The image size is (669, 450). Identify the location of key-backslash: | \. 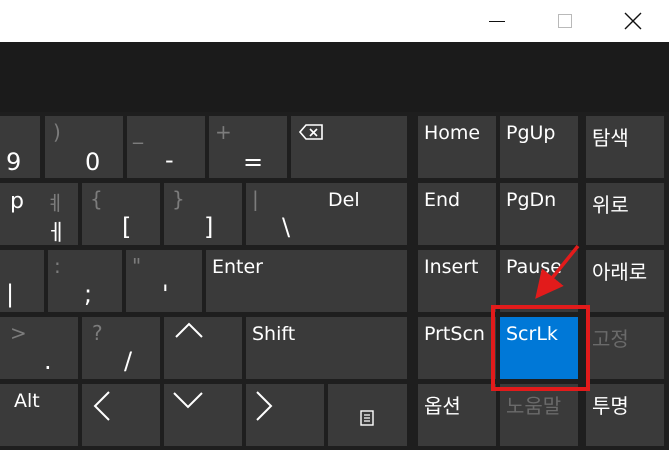
(284, 214).